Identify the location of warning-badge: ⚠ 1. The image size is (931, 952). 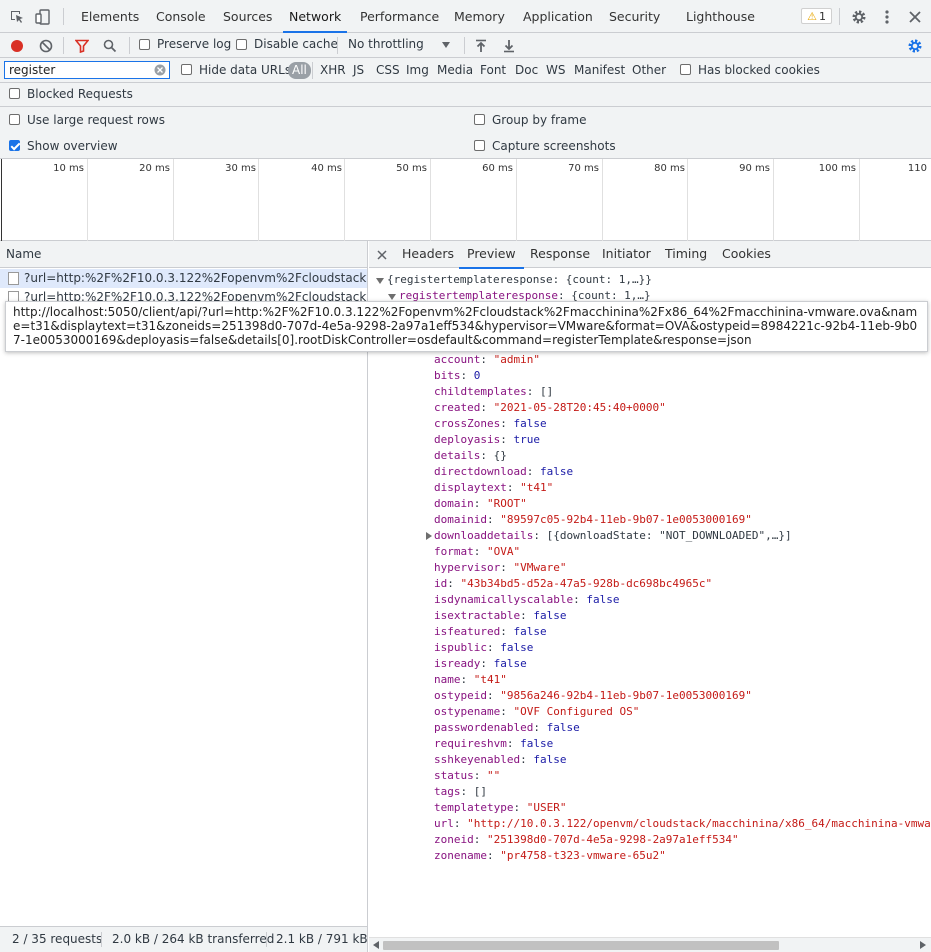
(816, 16).